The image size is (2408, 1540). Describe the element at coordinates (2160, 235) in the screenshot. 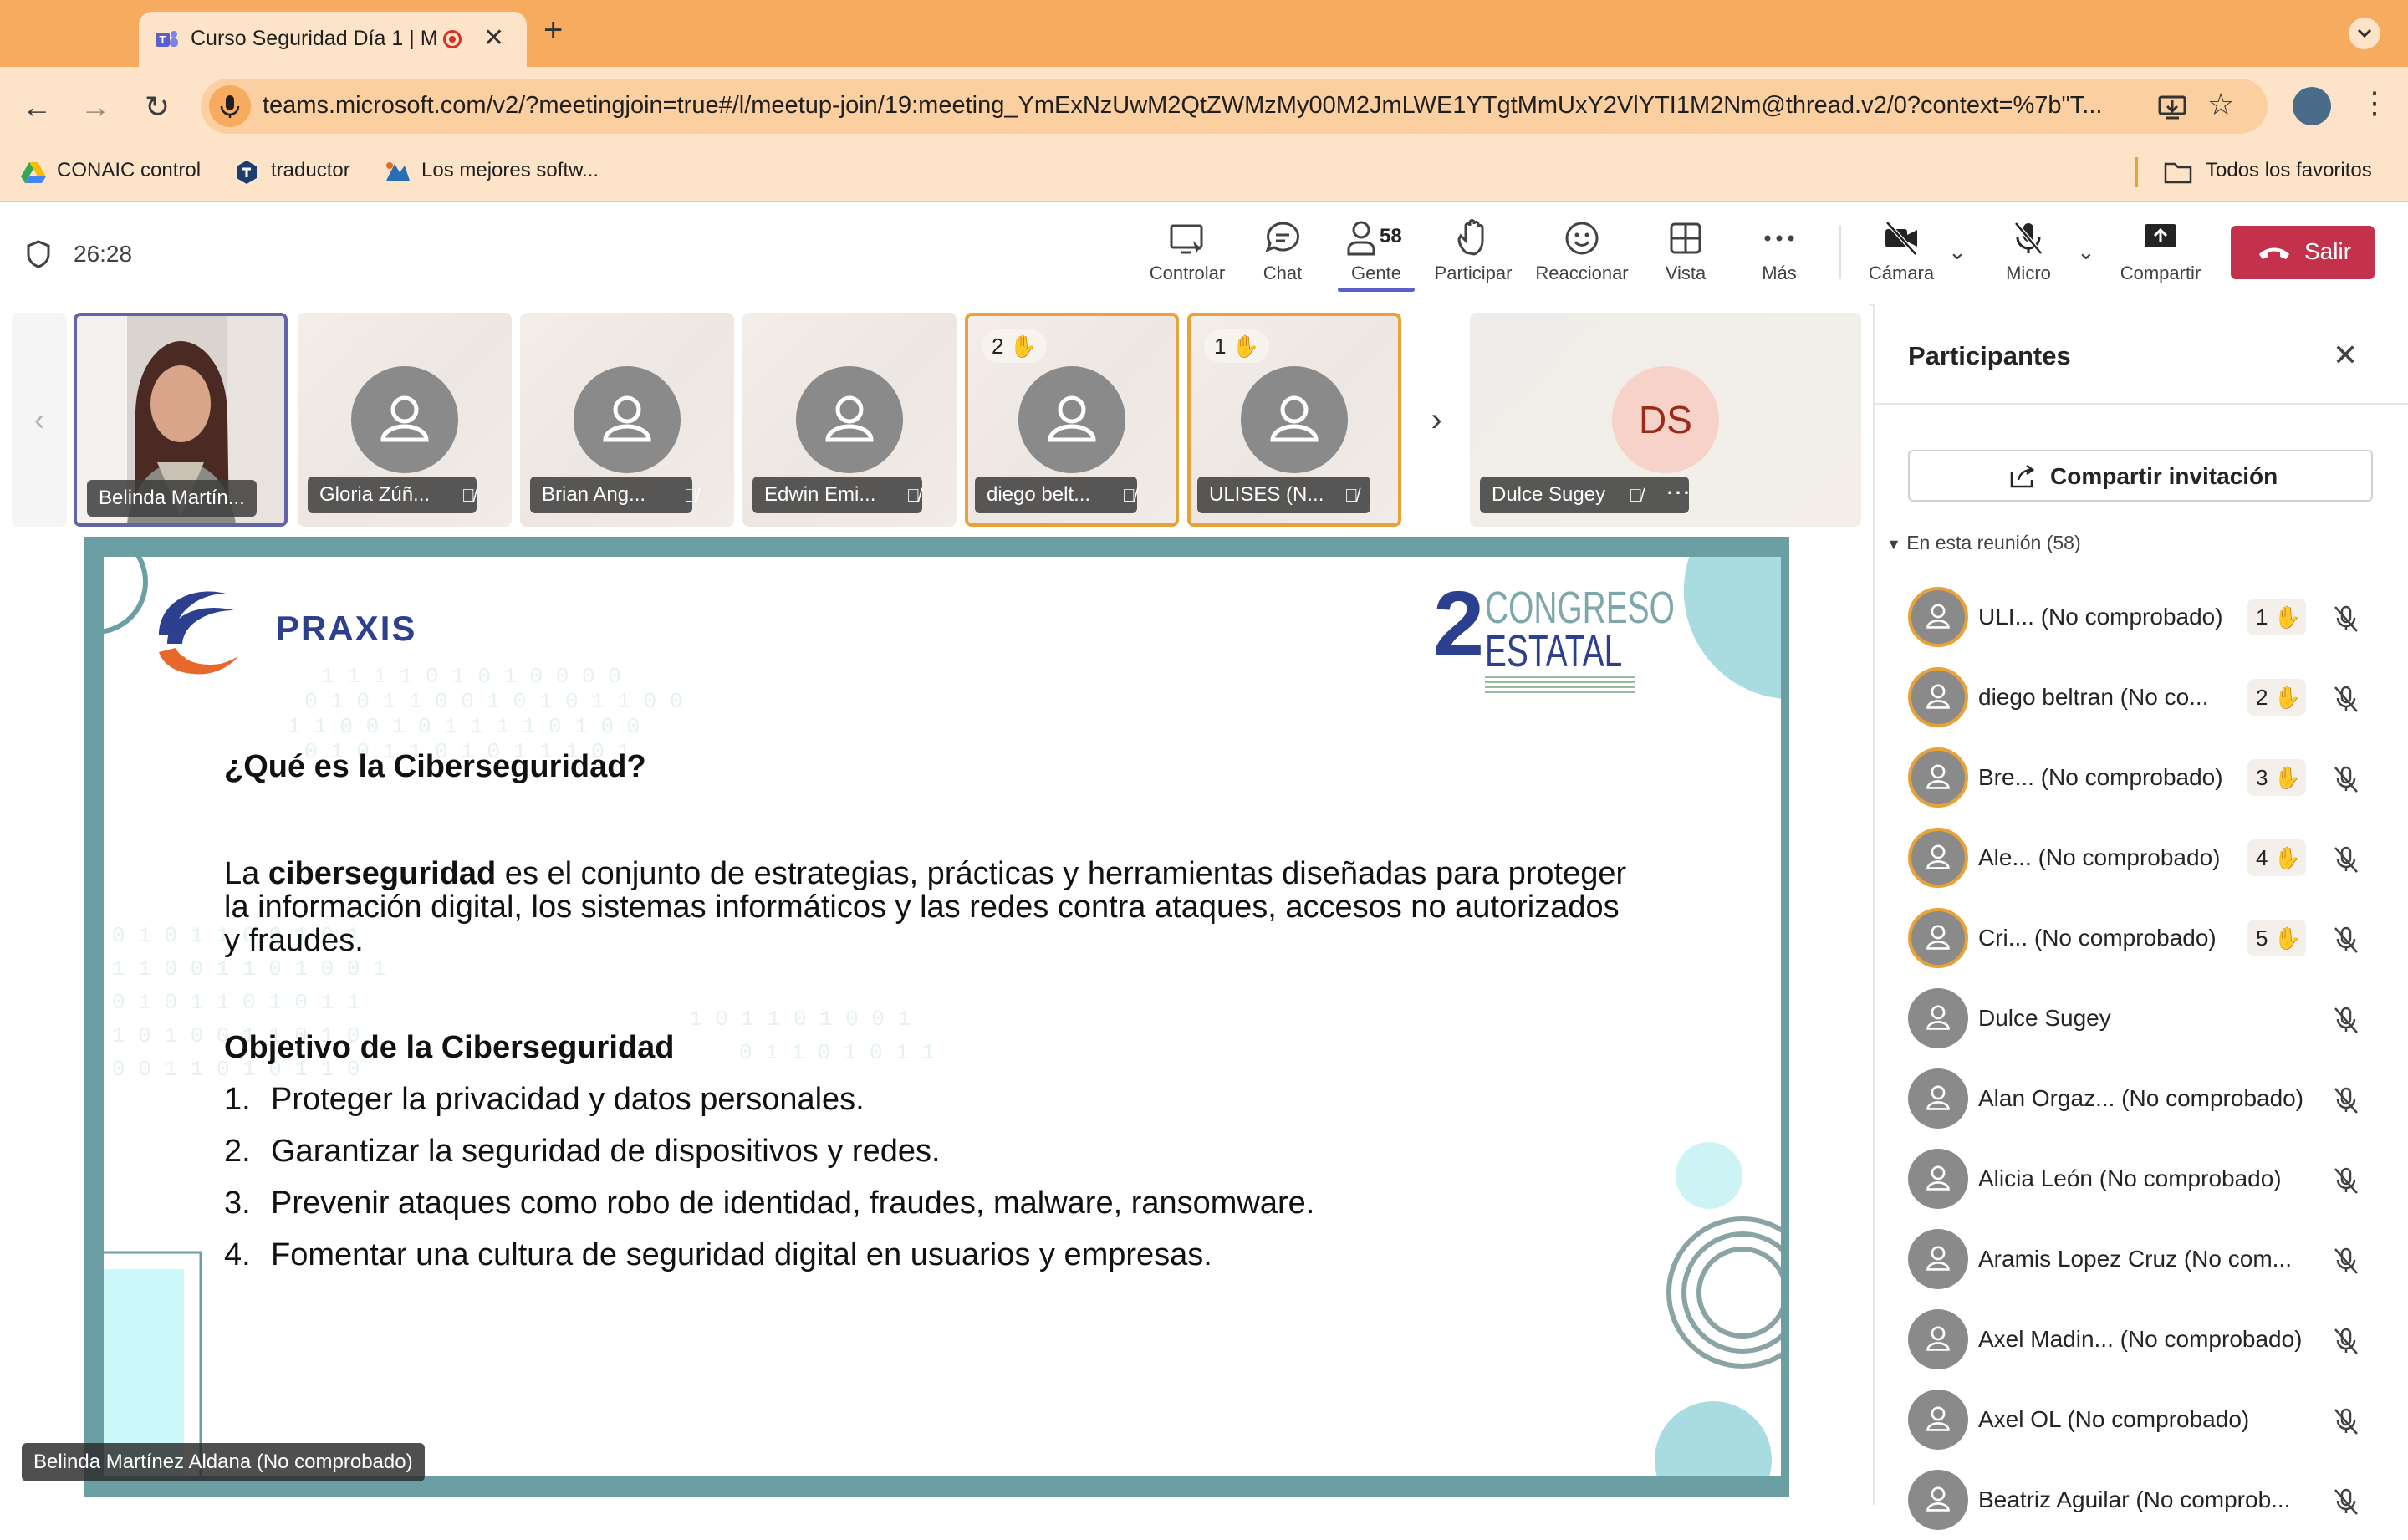

I see `share-screen-icon` at that location.